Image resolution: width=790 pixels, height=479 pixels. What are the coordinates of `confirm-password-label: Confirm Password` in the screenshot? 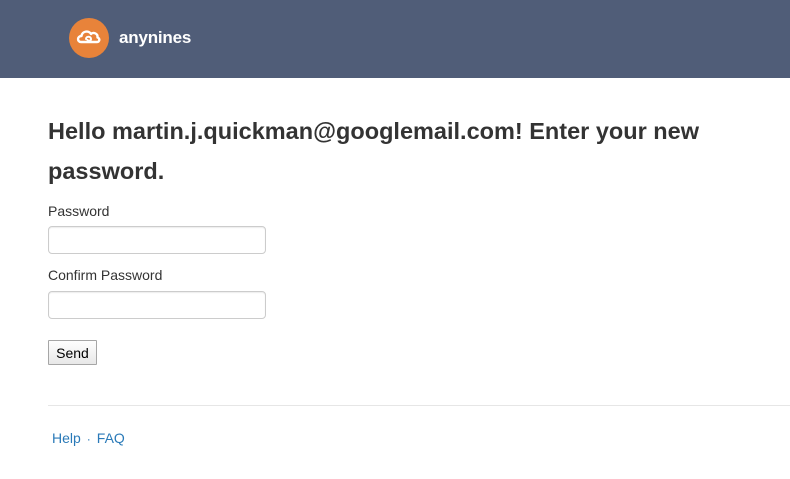 It's located at (105, 275).